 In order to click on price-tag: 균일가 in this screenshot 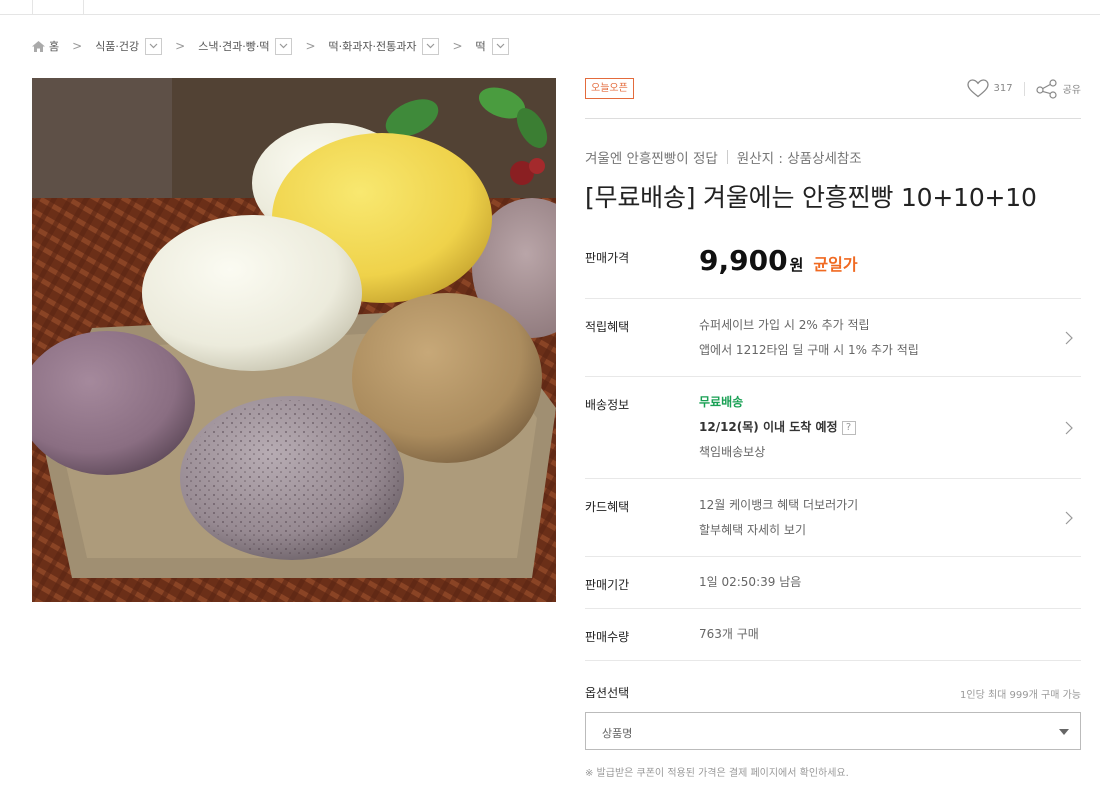, I will do `click(835, 264)`.